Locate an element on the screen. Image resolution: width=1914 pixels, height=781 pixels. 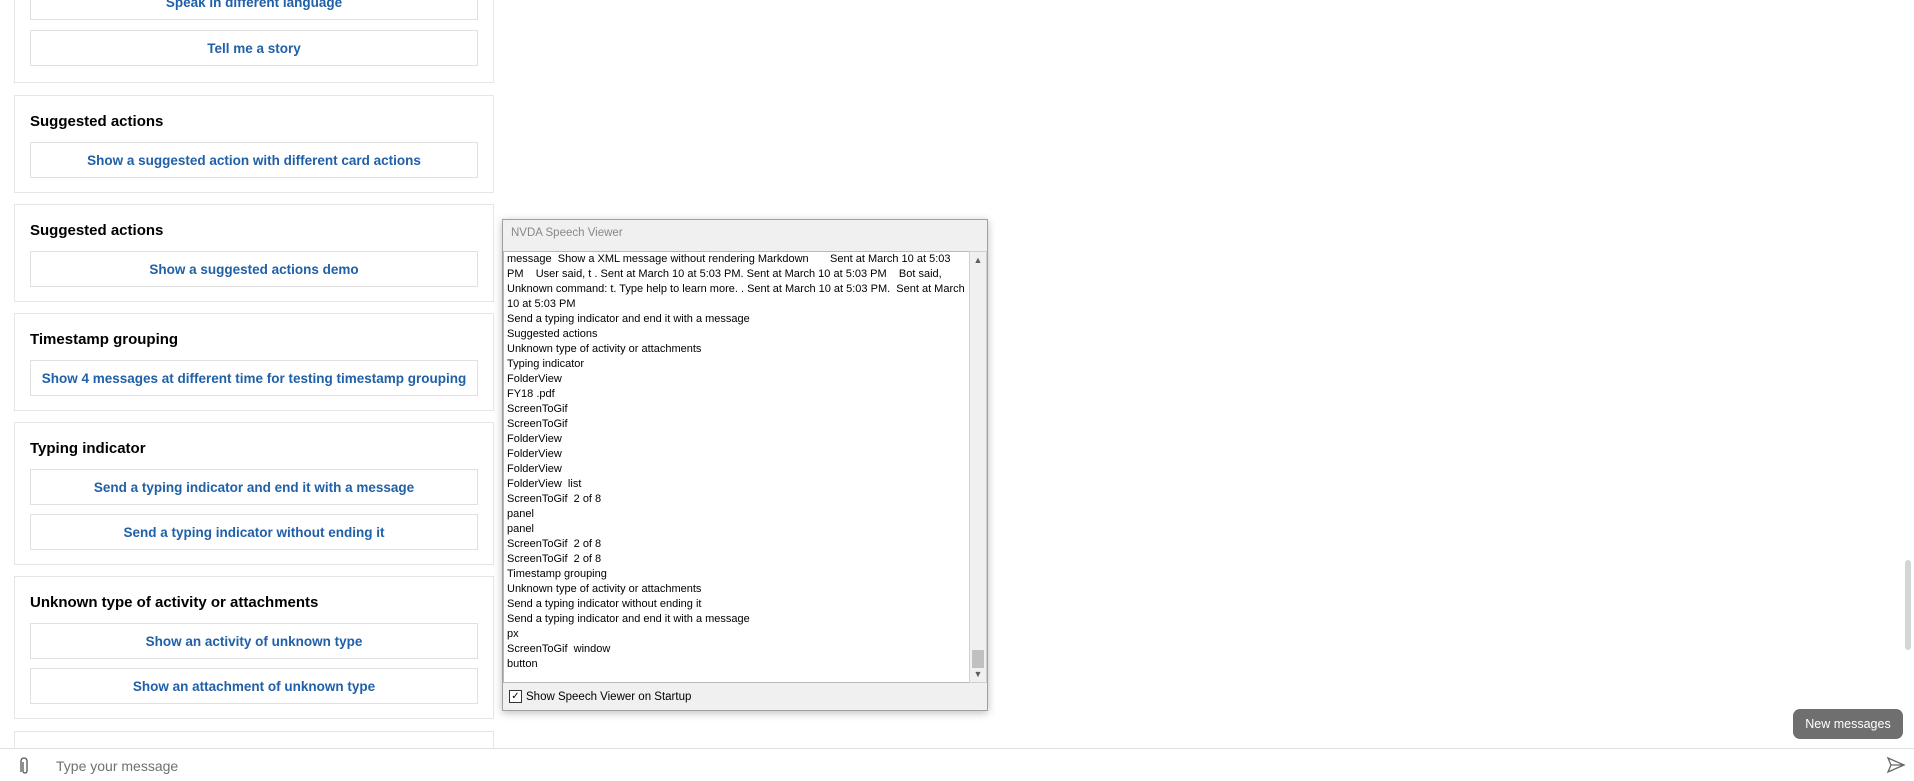
log-line: button is located at coordinates (522, 664).